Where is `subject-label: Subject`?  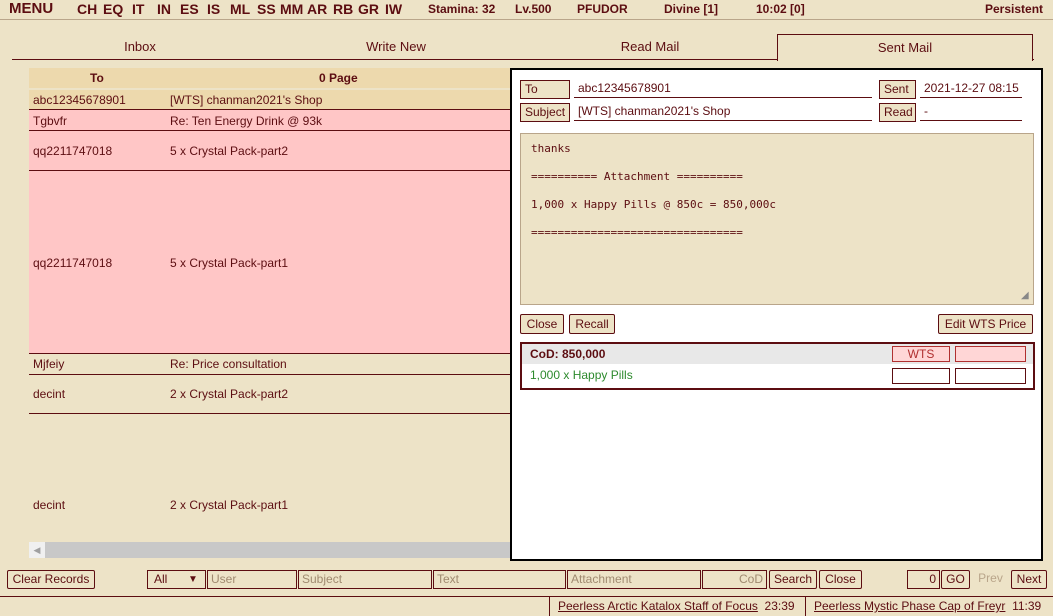
subject-label: Subject is located at coordinates (545, 112).